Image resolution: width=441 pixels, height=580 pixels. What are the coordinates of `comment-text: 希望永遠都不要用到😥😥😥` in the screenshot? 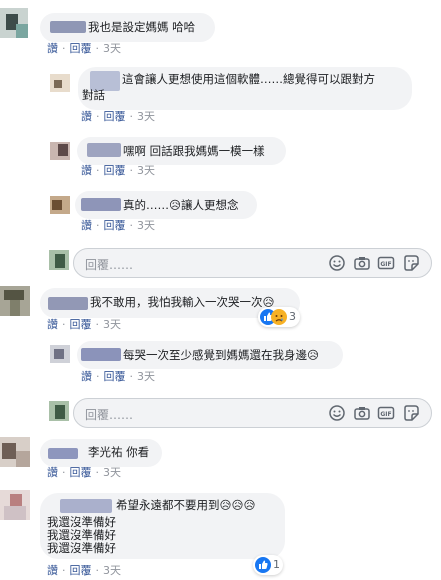 It's located at (186, 505).